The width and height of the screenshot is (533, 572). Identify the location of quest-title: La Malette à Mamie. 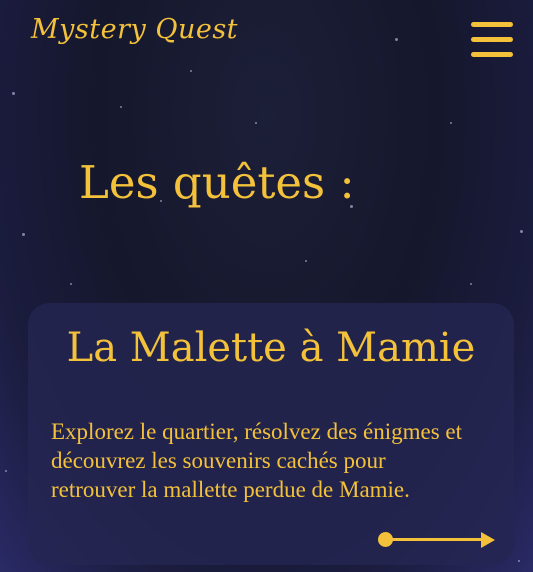
(271, 348).